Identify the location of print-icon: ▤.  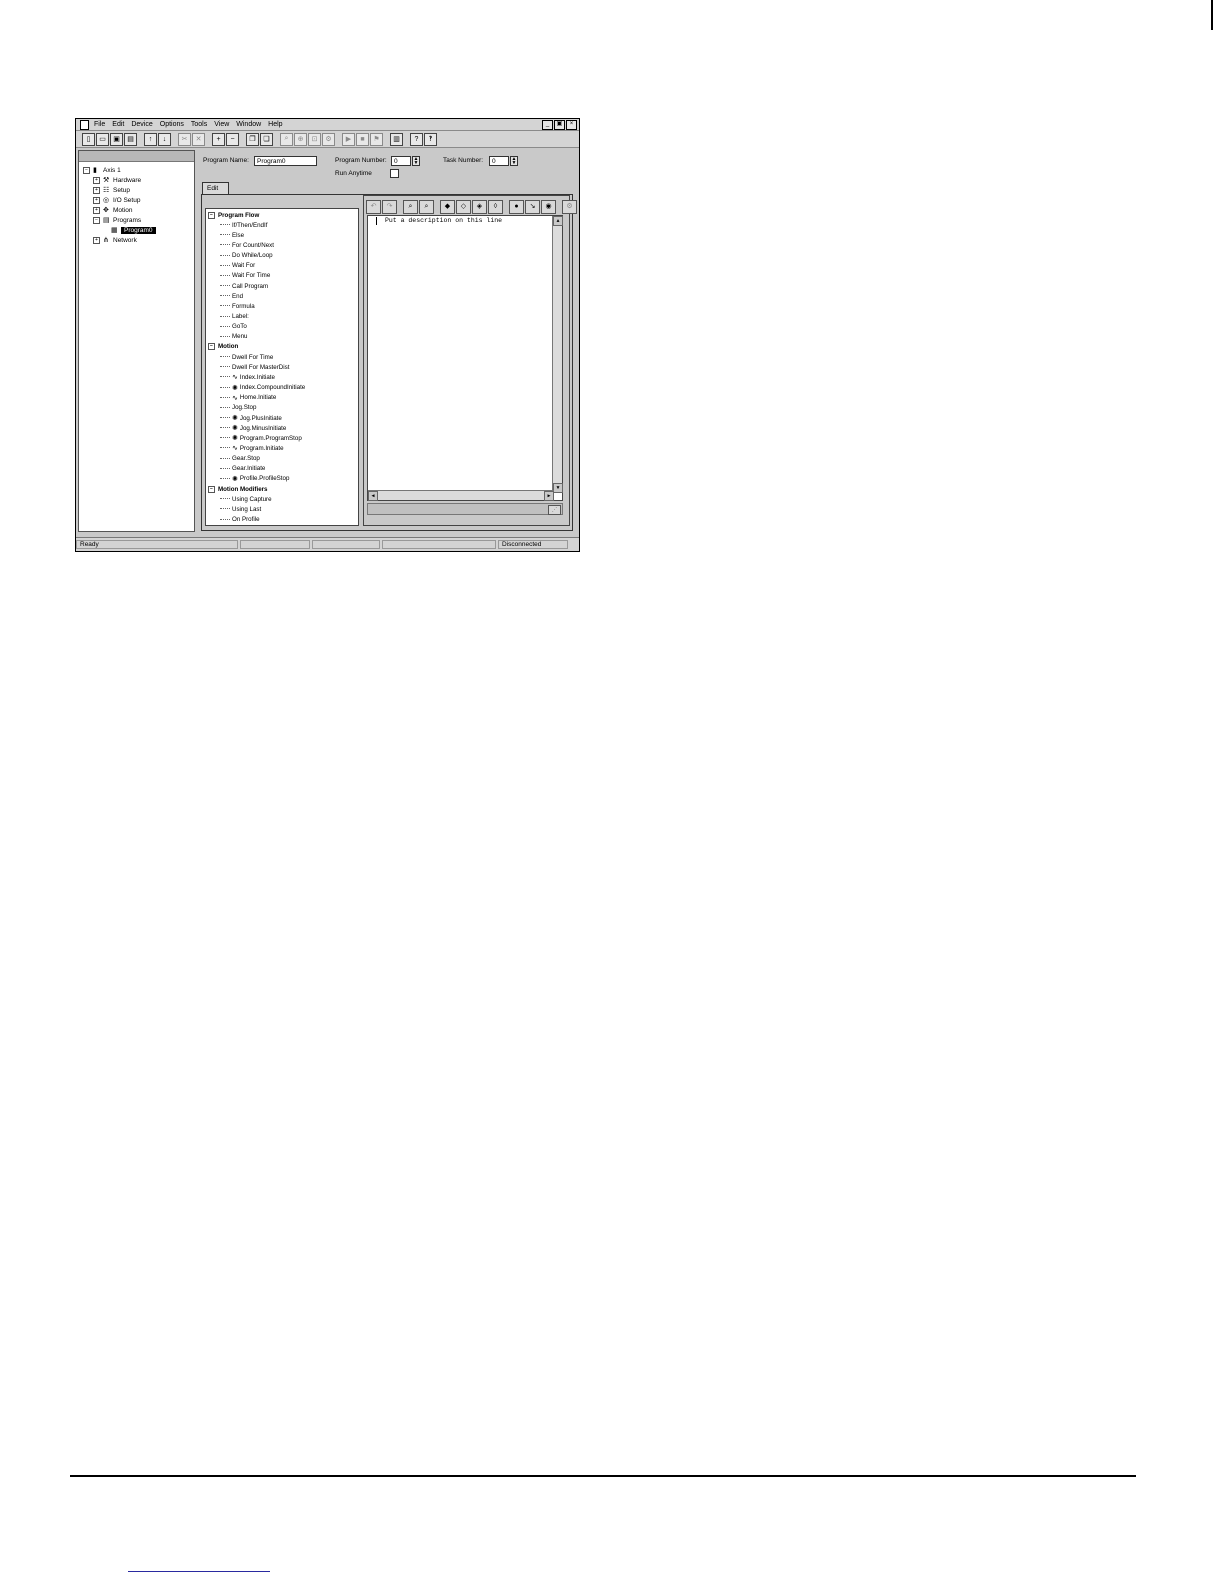
(130, 139).